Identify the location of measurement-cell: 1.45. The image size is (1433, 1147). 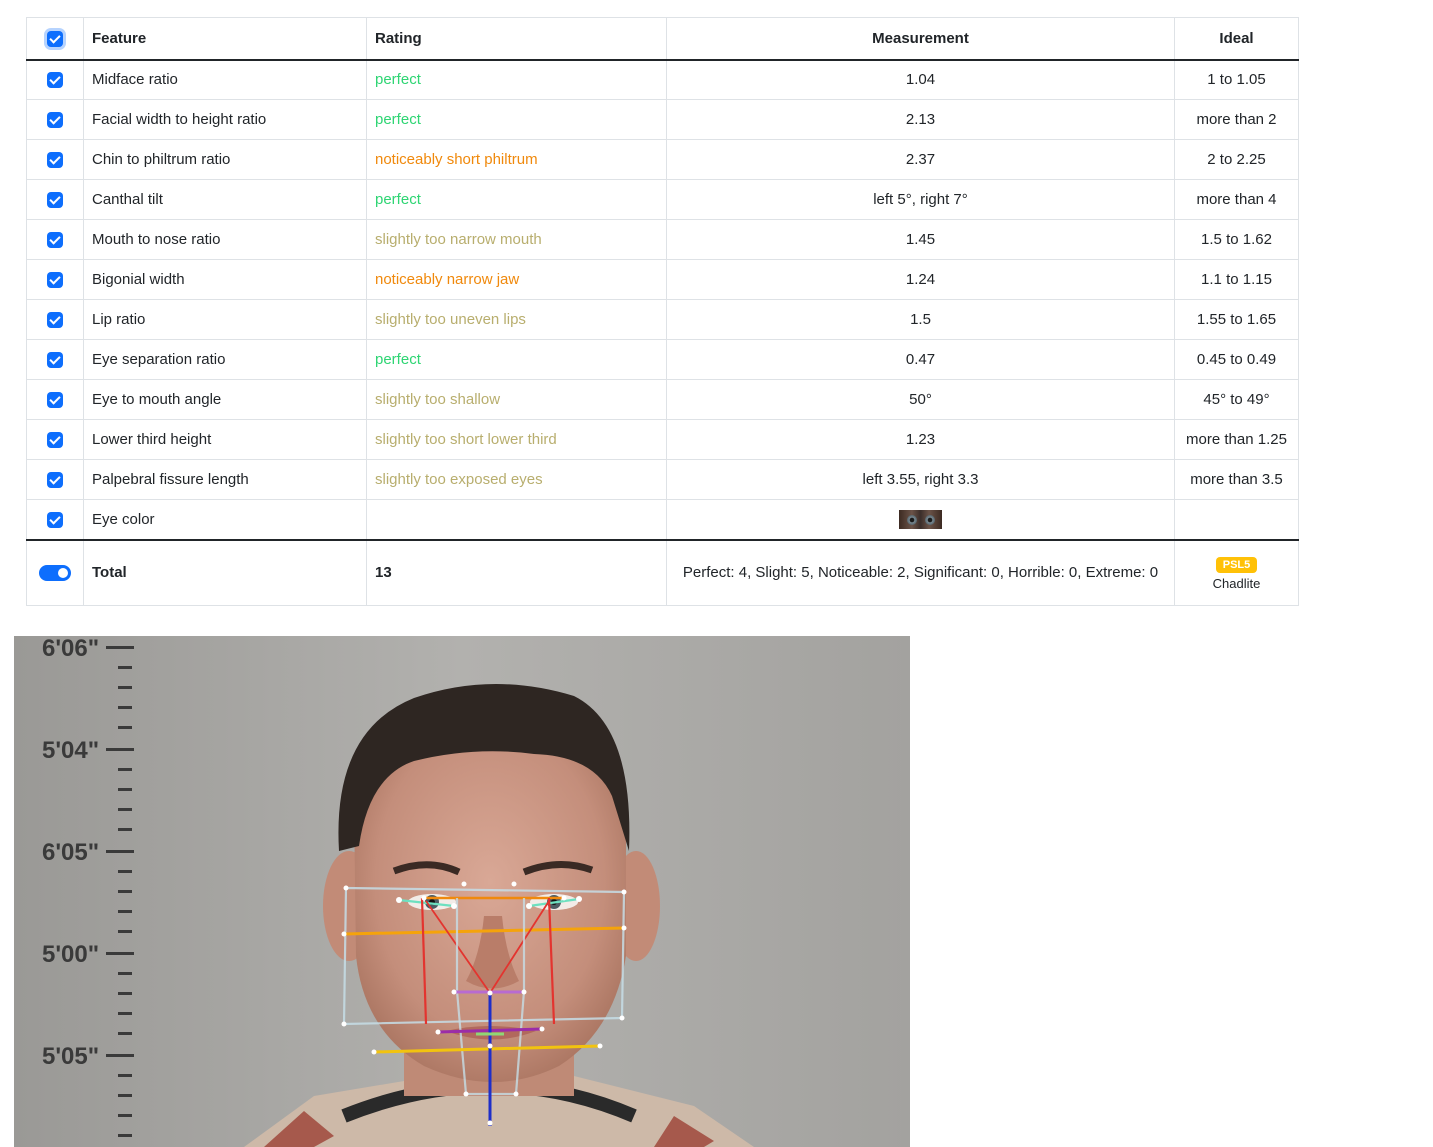
(920, 239).